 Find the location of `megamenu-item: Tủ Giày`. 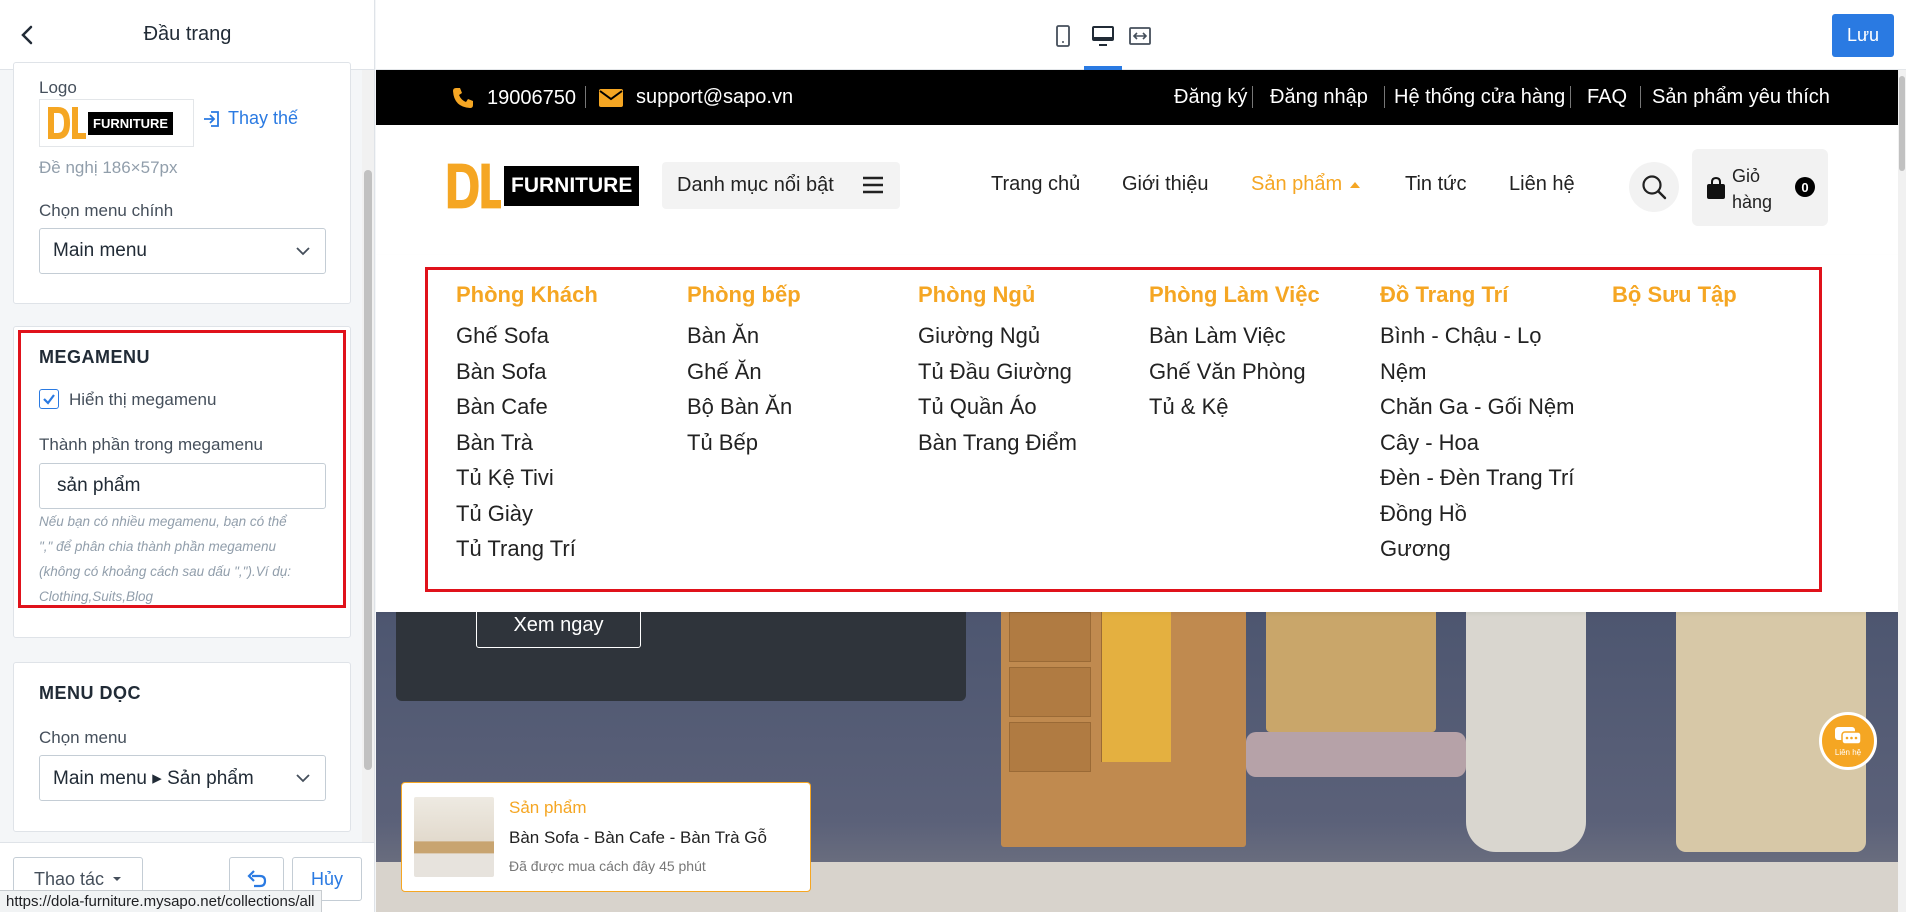

megamenu-item: Tủ Giày is located at coordinates (527, 514).